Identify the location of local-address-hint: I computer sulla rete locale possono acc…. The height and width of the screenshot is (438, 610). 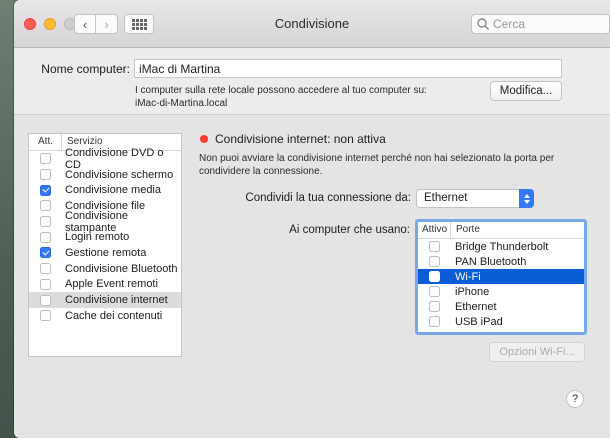
(281, 97).